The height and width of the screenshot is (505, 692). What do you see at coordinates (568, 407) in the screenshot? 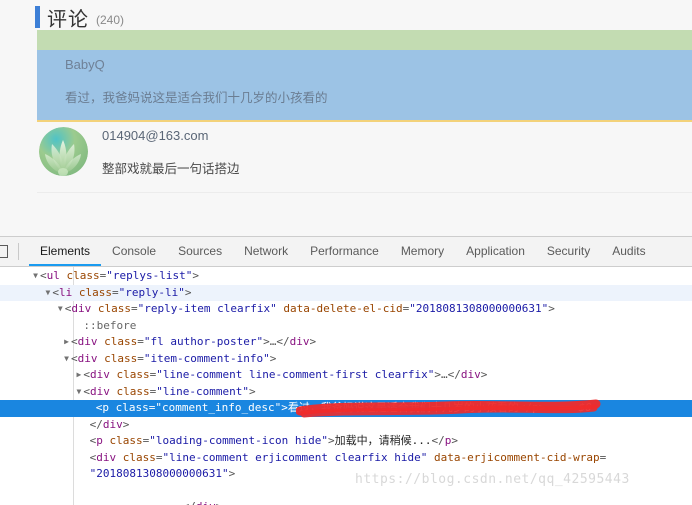
I see `dom-token-dollar: == $0` at bounding box center [568, 407].